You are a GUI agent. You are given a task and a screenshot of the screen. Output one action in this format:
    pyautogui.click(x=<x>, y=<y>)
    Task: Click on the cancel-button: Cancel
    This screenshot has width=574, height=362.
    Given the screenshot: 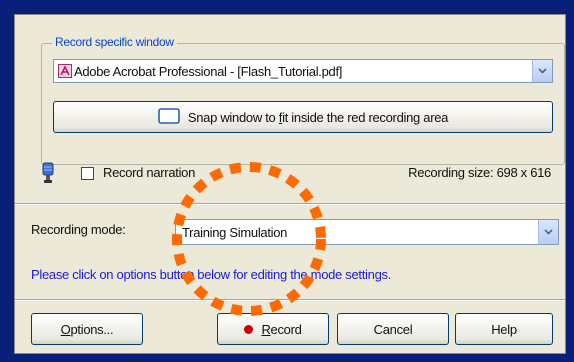 What is the action you would take?
    pyautogui.click(x=393, y=329)
    